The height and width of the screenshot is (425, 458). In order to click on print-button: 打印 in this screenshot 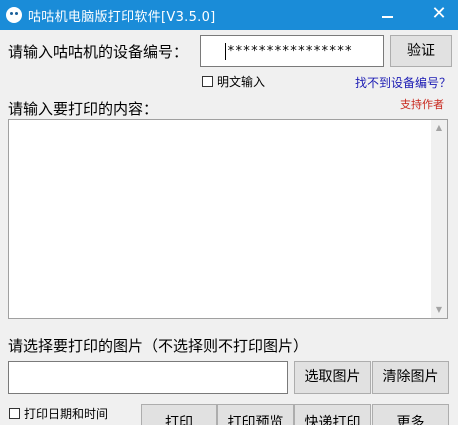, I will do `click(179, 414)`.